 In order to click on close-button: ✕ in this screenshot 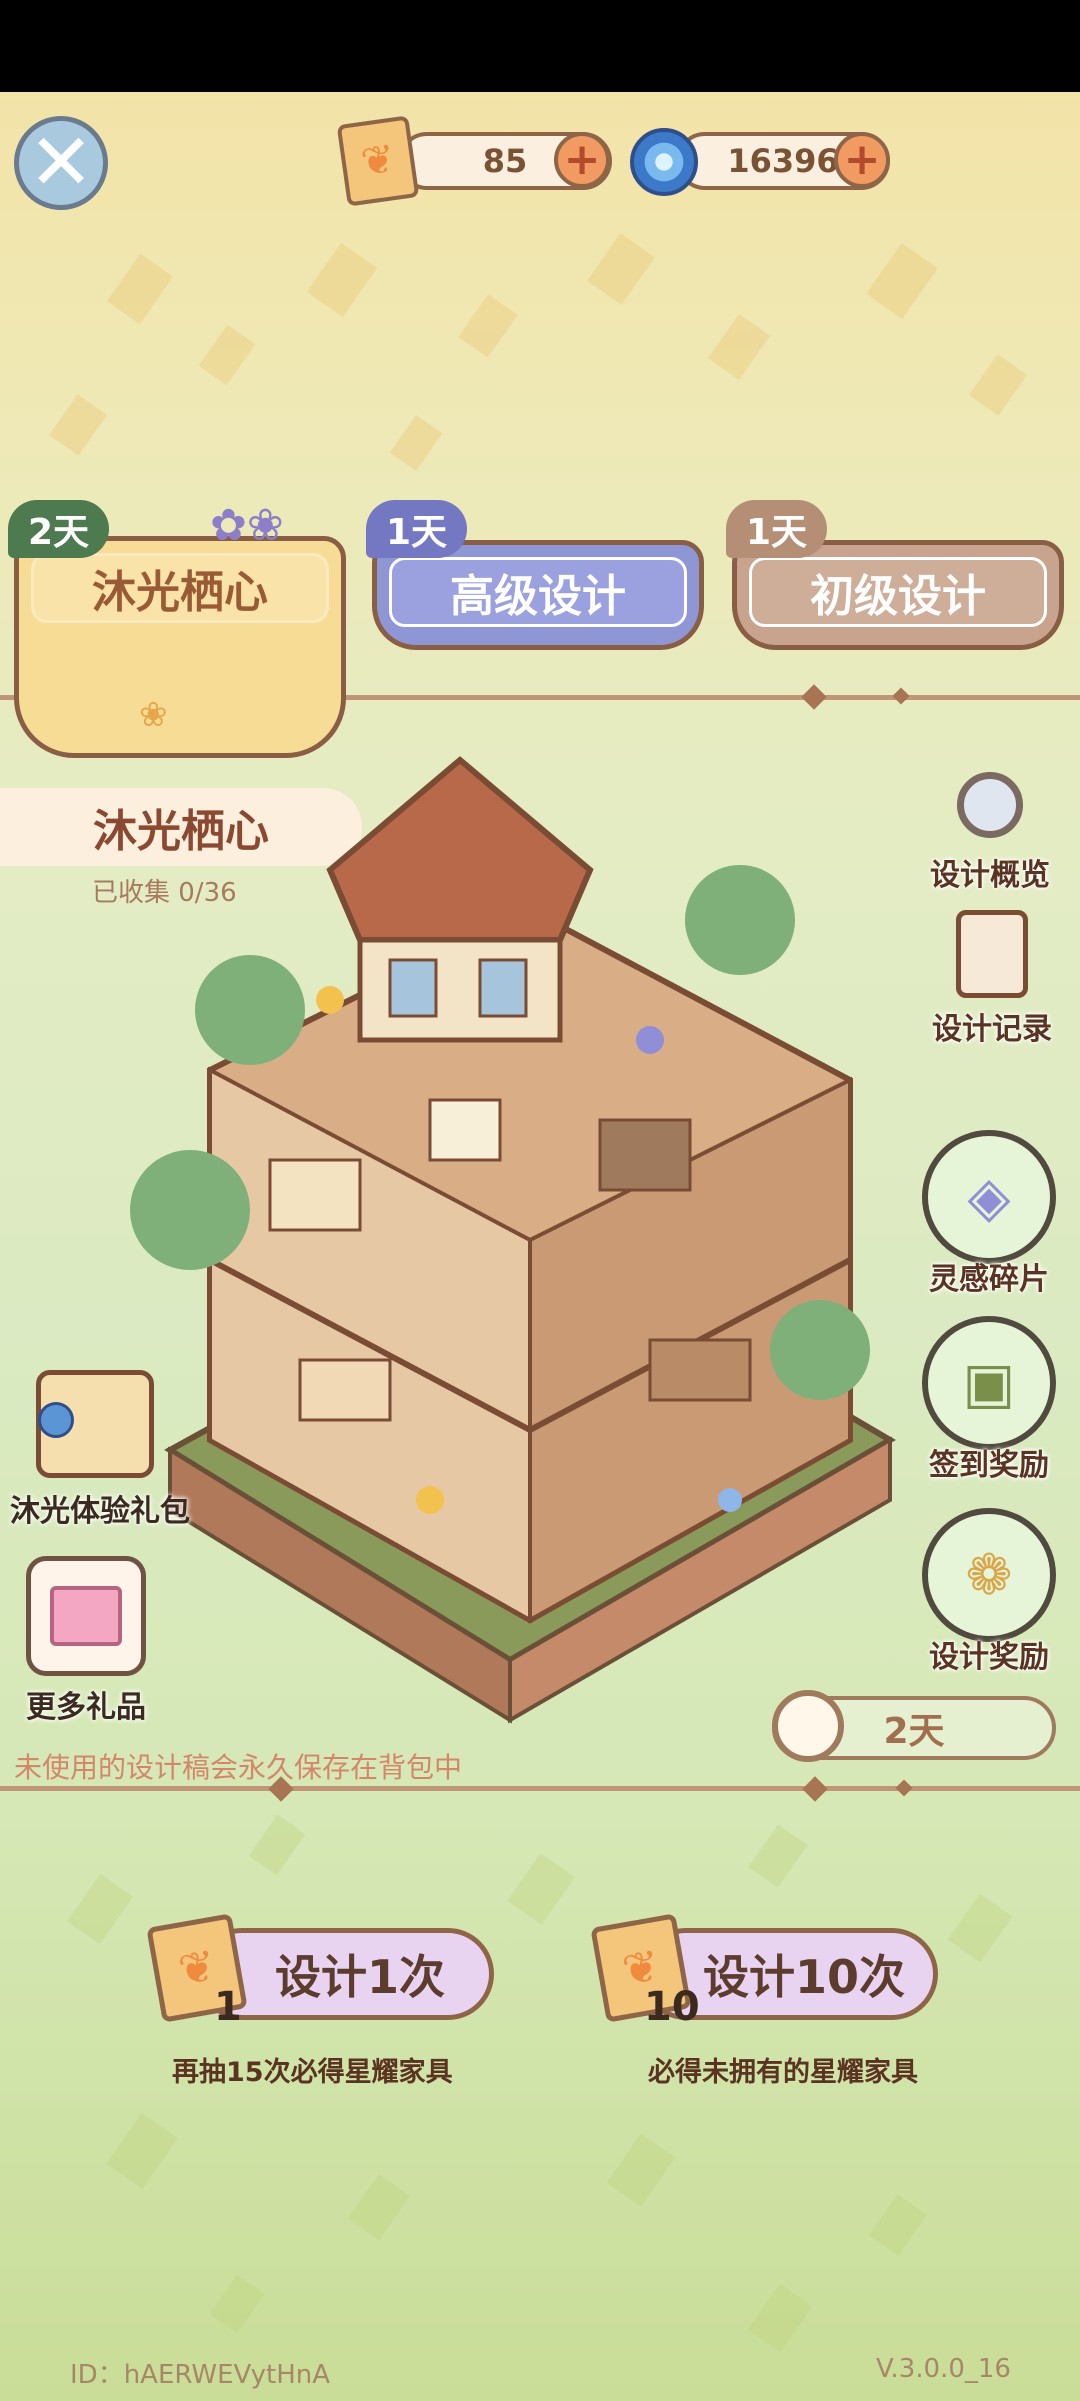, I will do `click(61, 163)`.